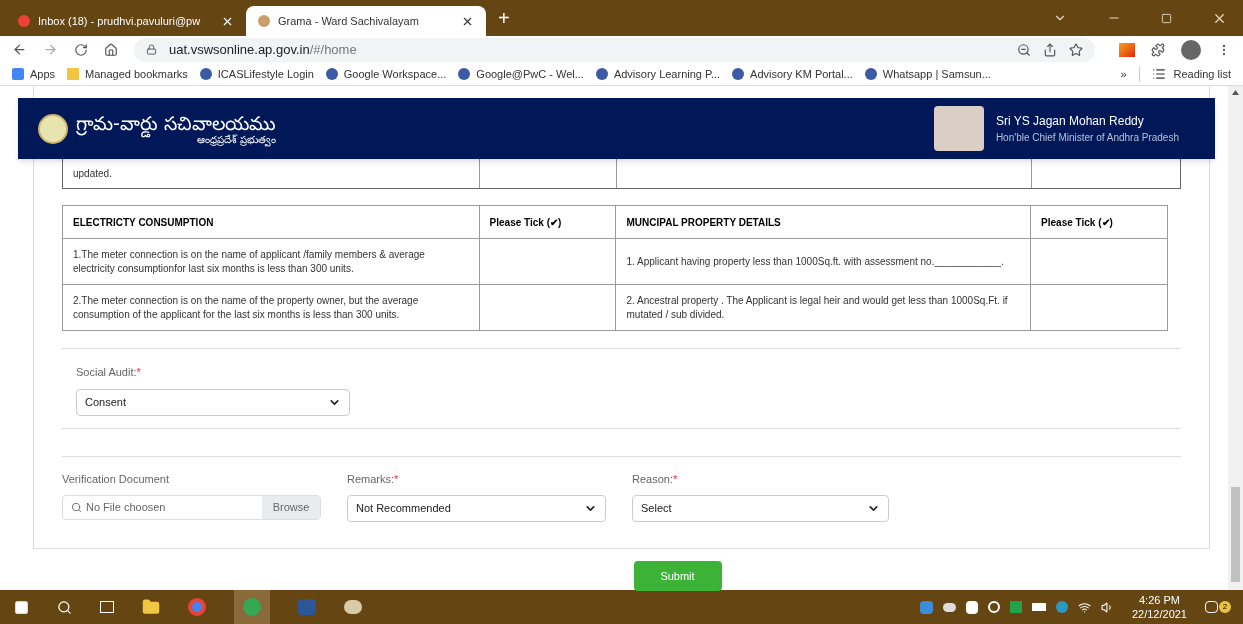 The height and width of the screenshot is (624, 1243). Describe the element at coordinates (1184, 74) in the screenshot. I see `reading-list-button: Reading list` at that location.